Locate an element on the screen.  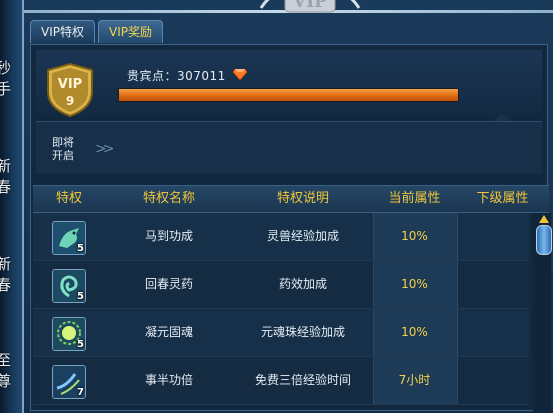
vip-status-box is located at coordinates (289, 83).